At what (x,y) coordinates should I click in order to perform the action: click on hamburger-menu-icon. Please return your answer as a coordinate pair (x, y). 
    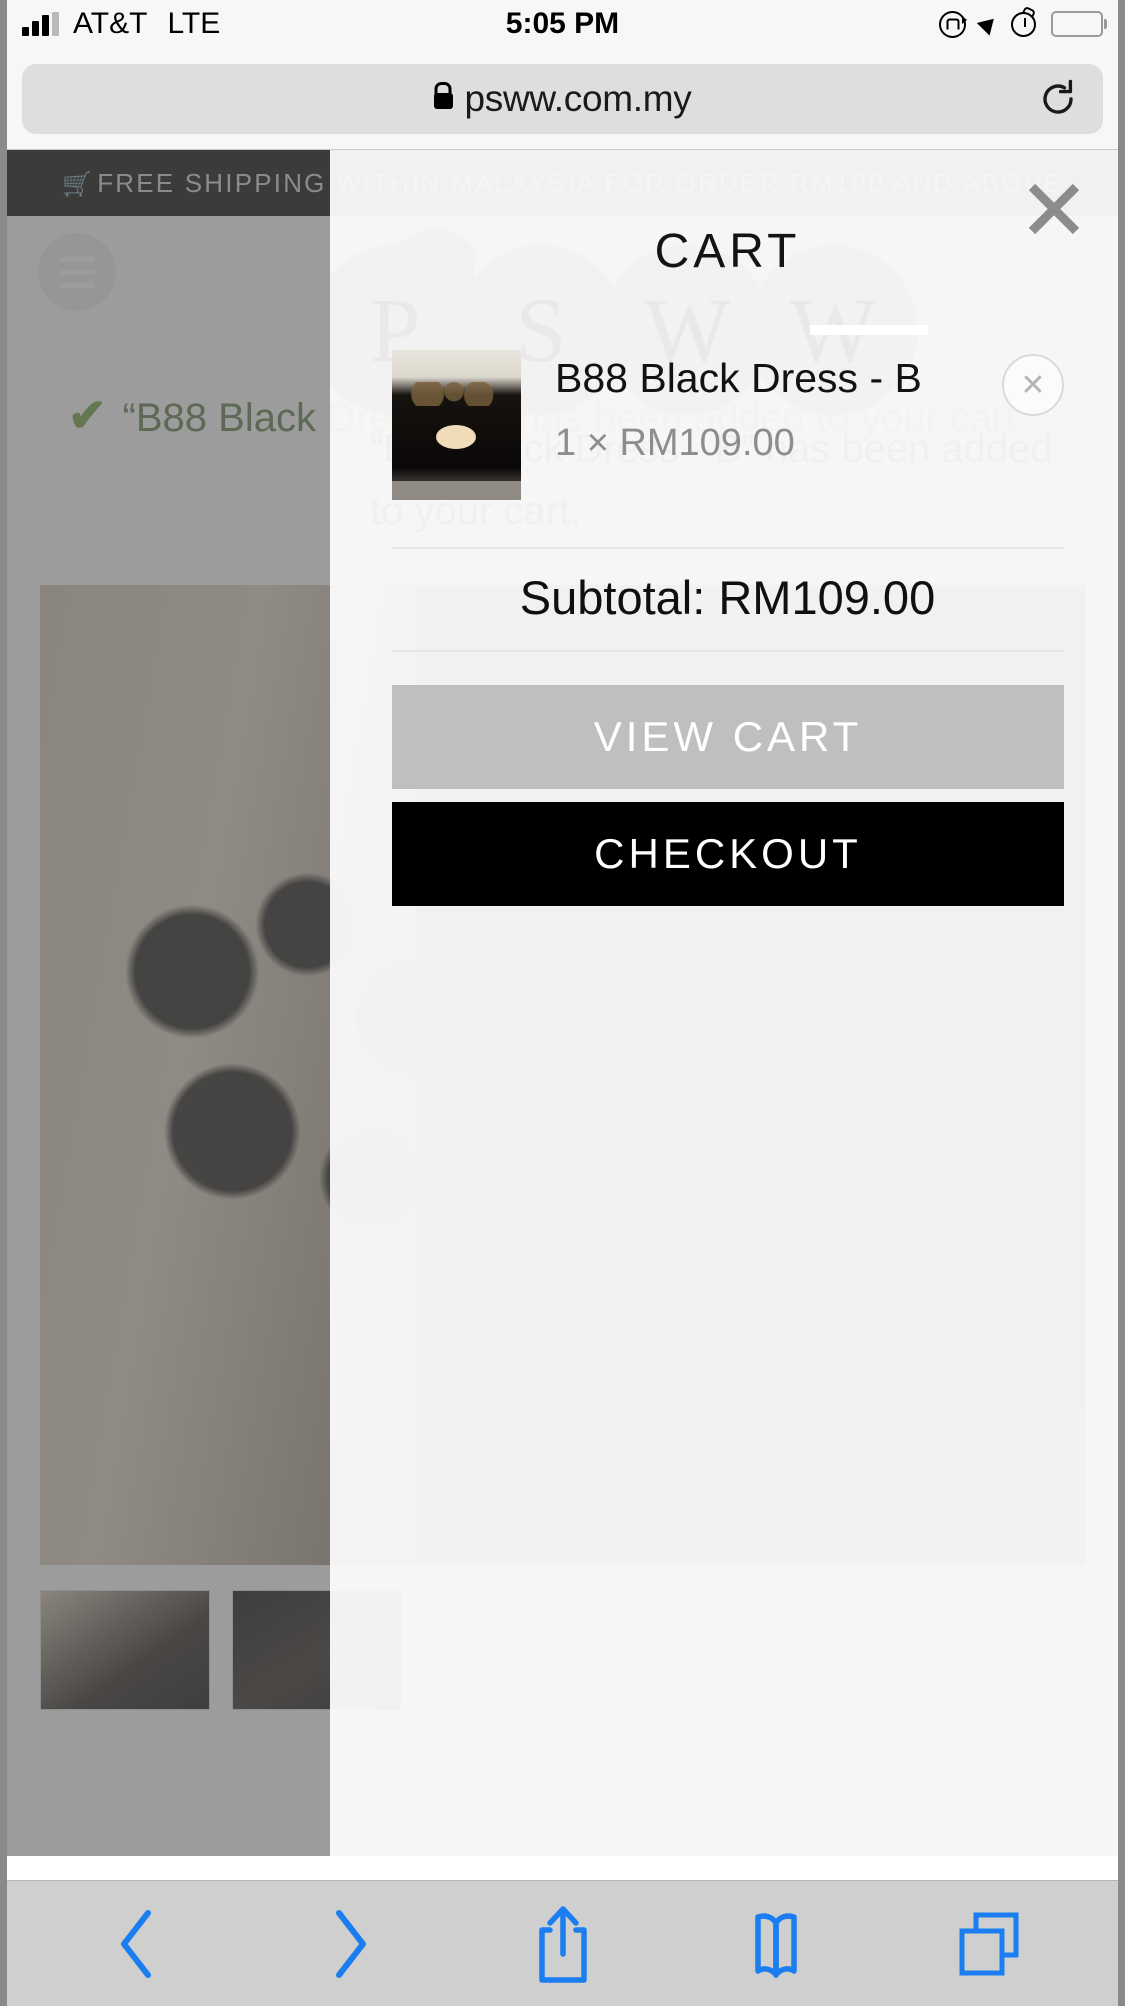
    Looking at the image, I should click on (77, 272).